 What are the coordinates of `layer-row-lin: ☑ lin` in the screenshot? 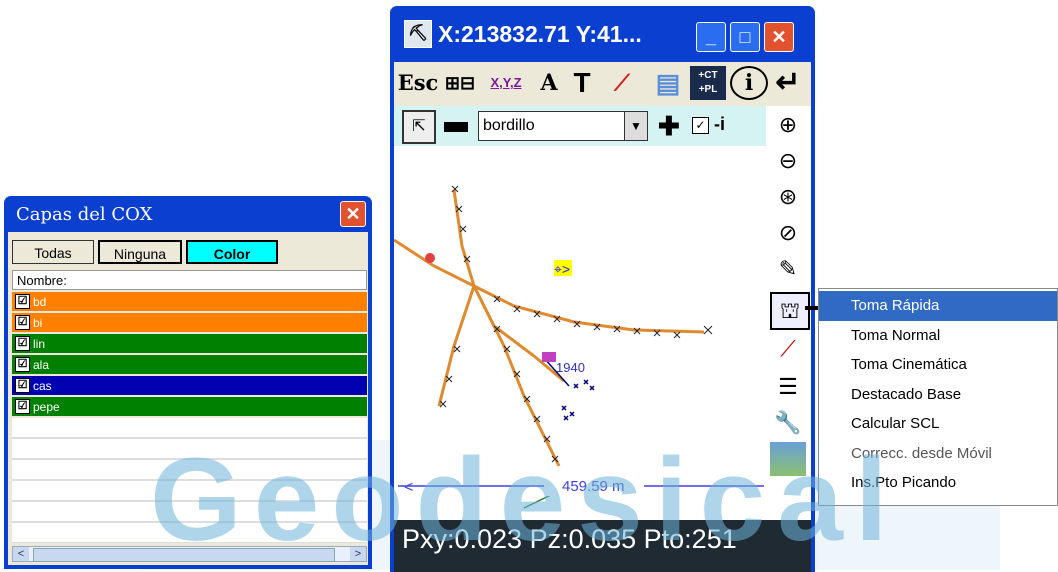 It's located at (189, 343).